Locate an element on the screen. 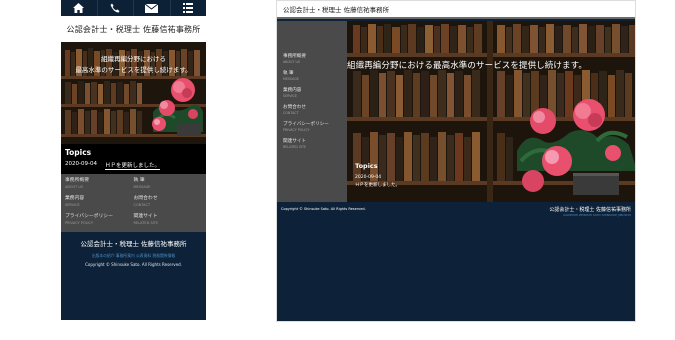 This screenshot has width=675, height=340. home-button is located at coordinates (79, 8).